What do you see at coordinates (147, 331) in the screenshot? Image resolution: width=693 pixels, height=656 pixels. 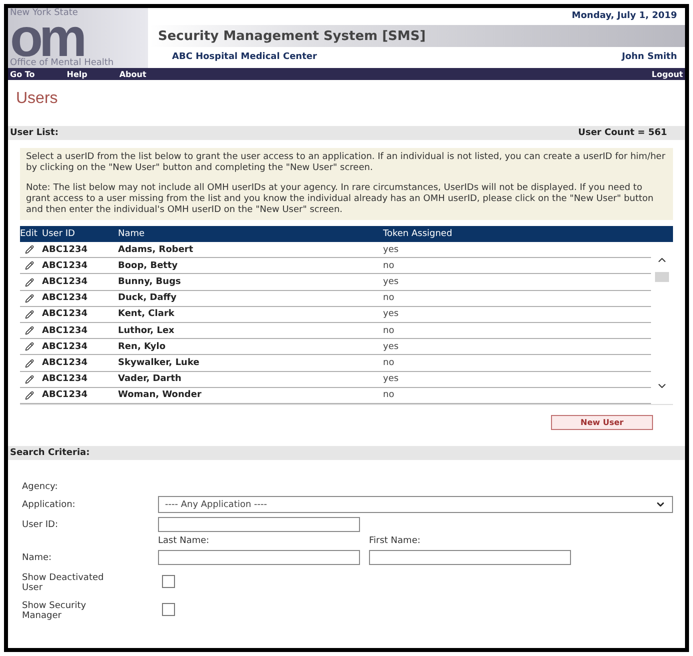 I see `table-cell-text: Luthor, Lex` at bounding box center [147, 331].